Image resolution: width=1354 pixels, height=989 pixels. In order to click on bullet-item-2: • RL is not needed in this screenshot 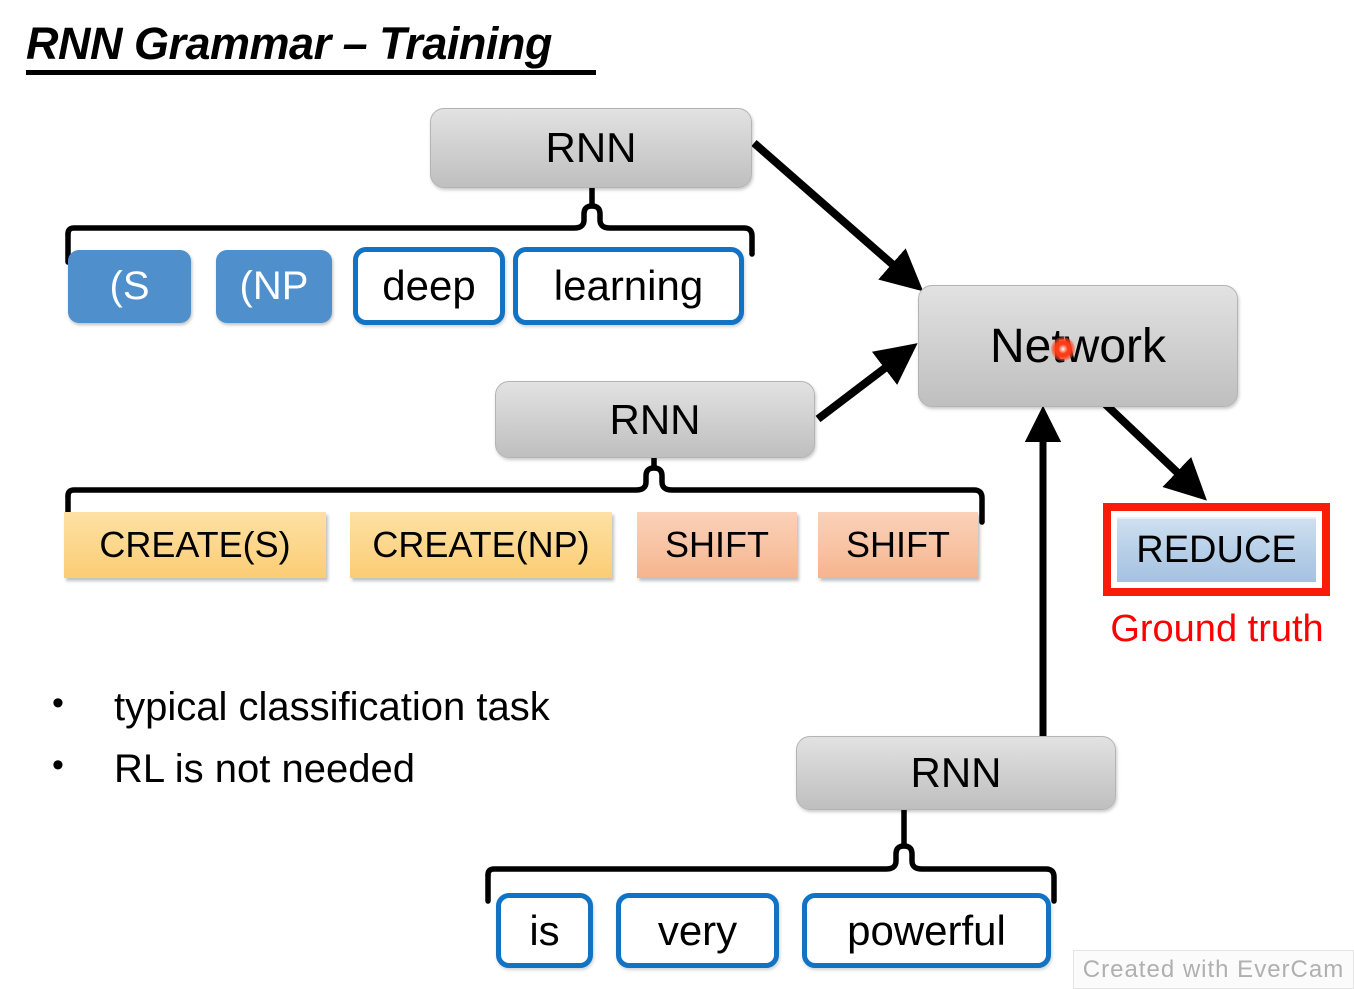, I will do `click(301, 769)`.